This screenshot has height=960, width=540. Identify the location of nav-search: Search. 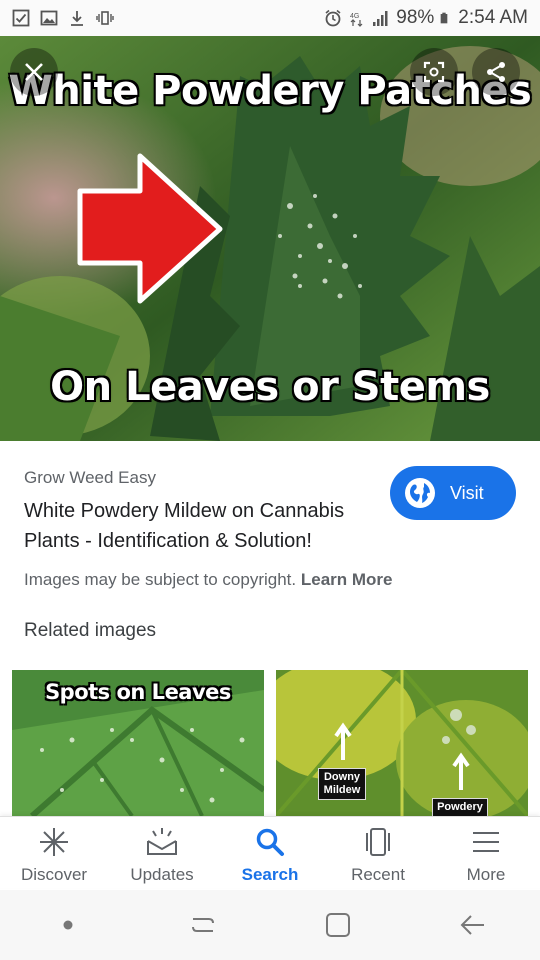
(270, 852).